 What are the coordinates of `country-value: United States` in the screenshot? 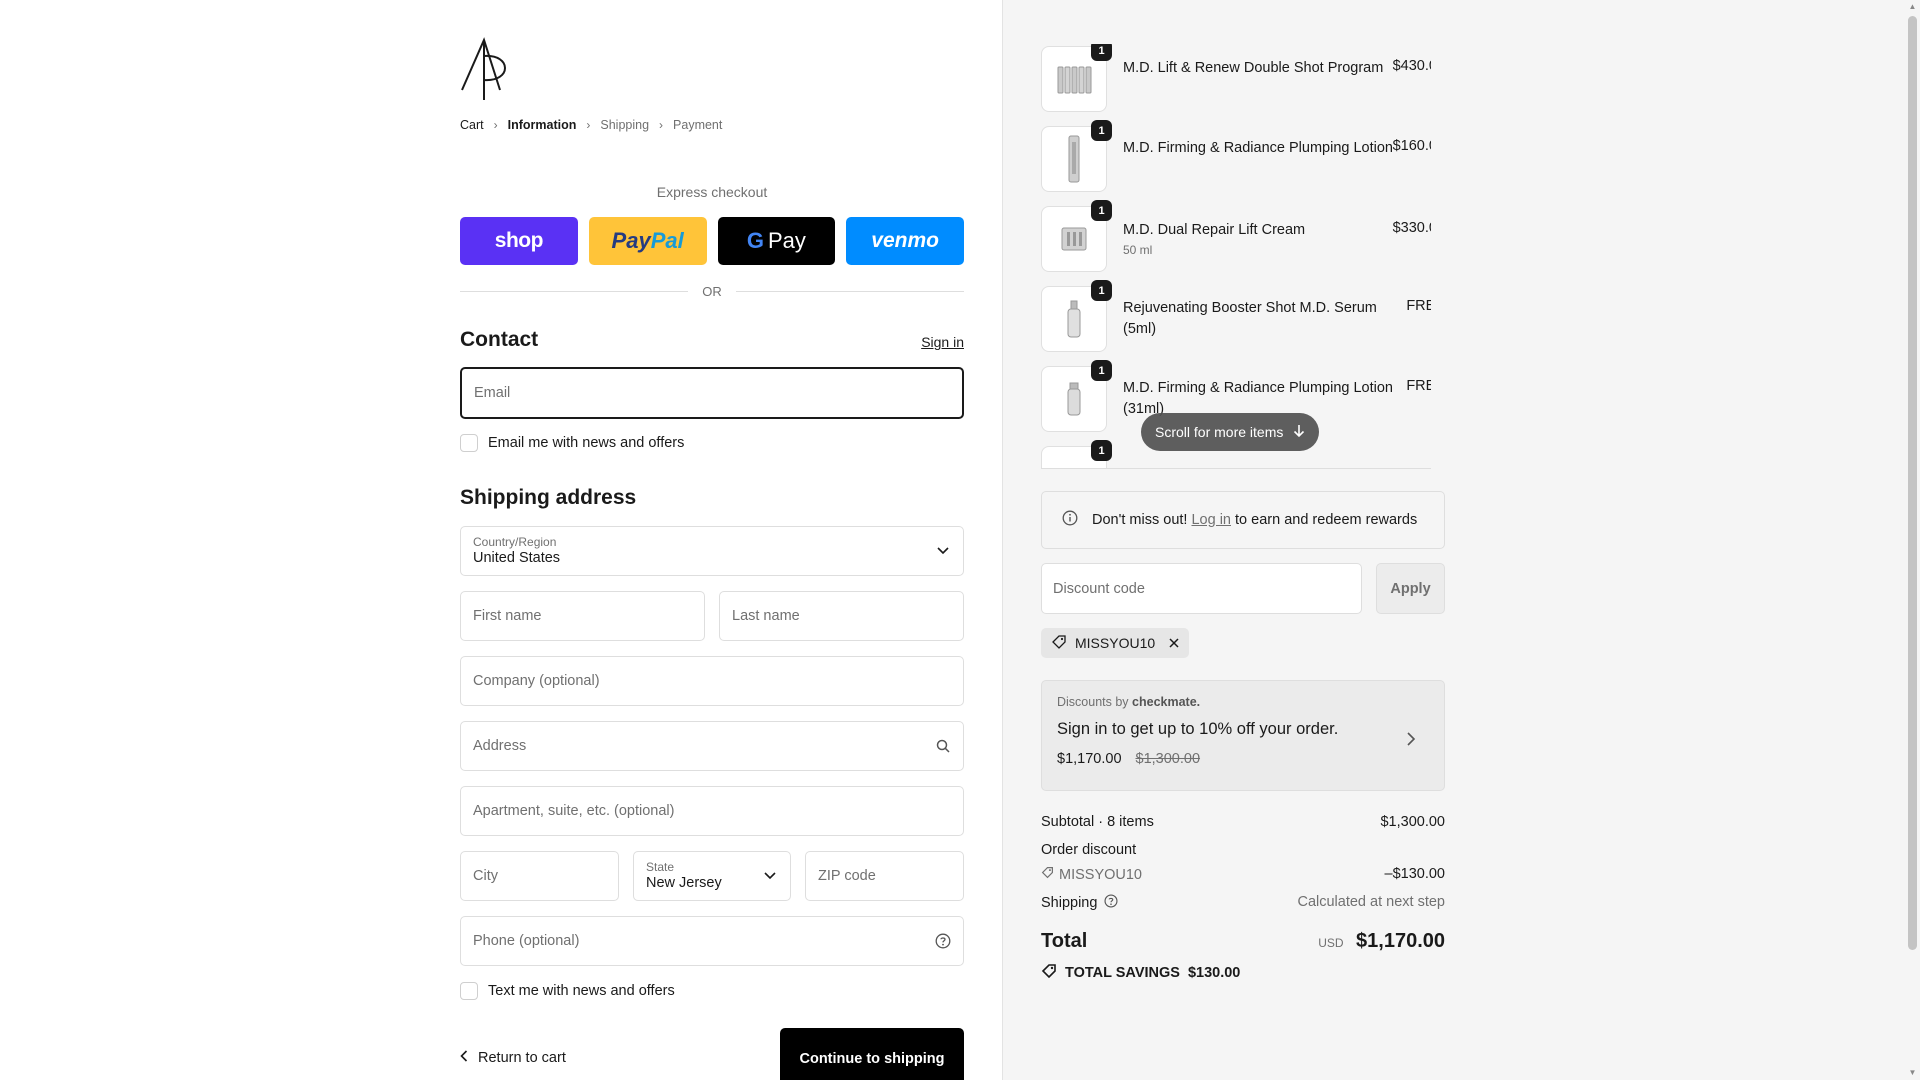 It's located at (517, 558).